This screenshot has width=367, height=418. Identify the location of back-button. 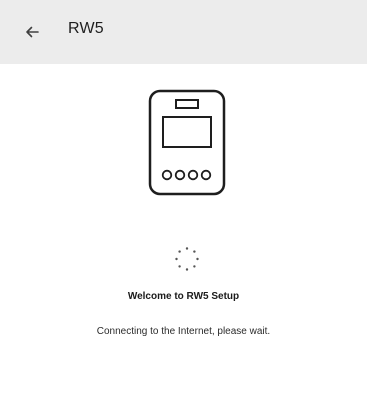
(32, 32).